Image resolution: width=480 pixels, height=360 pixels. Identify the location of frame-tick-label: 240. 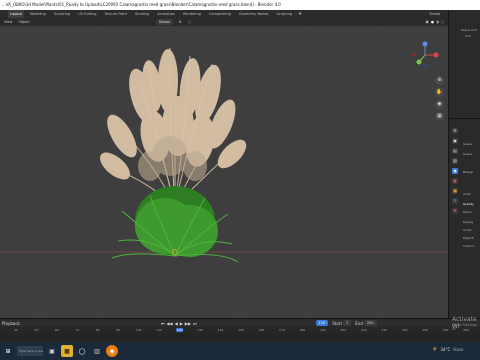
(425, 330).